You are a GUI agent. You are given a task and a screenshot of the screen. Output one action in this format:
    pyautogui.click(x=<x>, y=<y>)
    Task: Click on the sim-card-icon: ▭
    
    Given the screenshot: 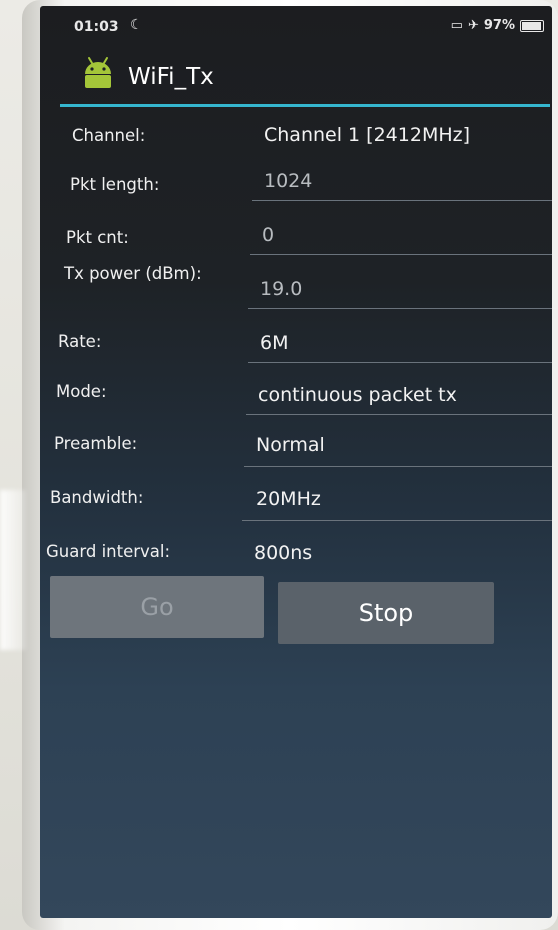 What is the action you would take?
    pyautogui.click(x=456, y=25)
    